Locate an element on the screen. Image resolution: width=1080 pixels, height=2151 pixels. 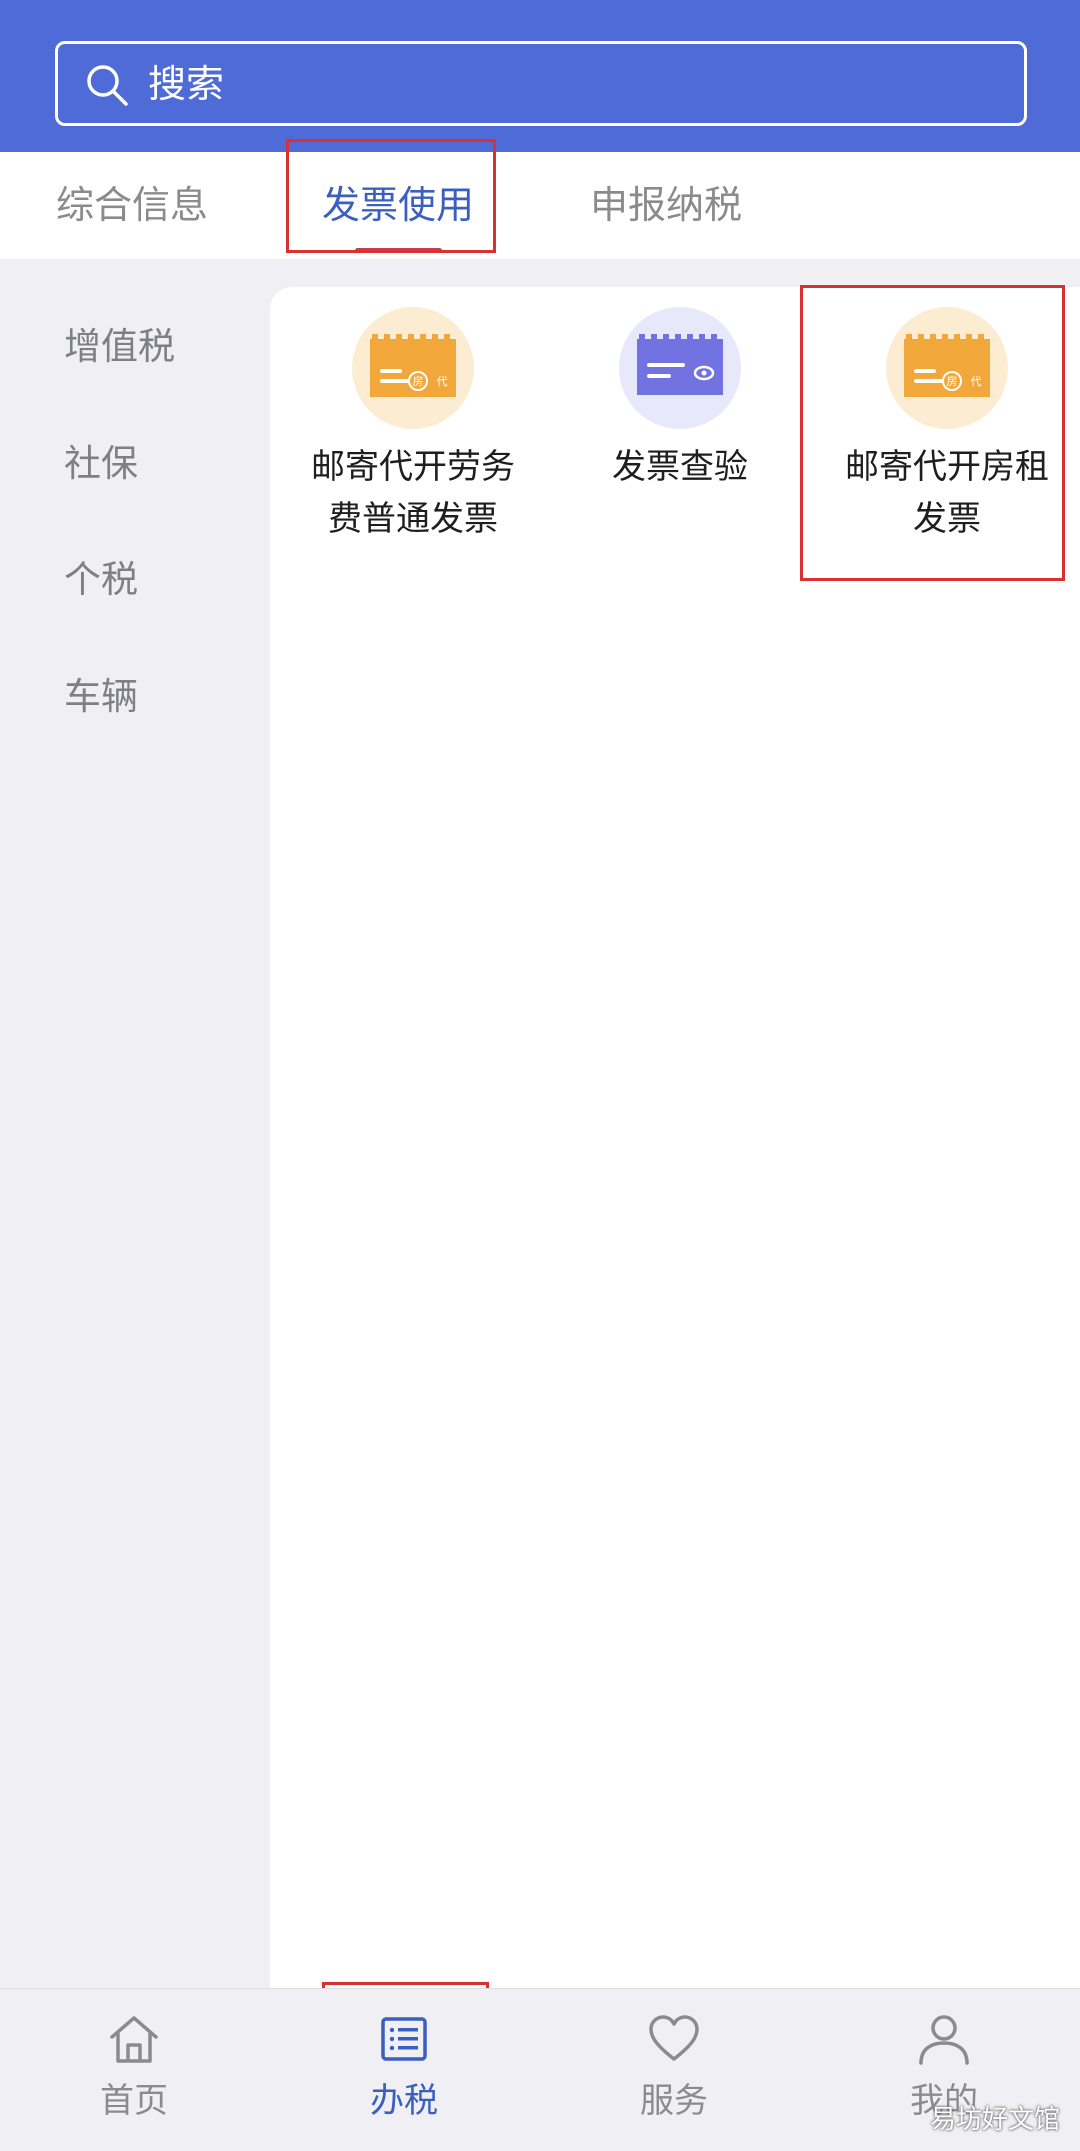
heart-icon is located at coordinates (674, 2038).